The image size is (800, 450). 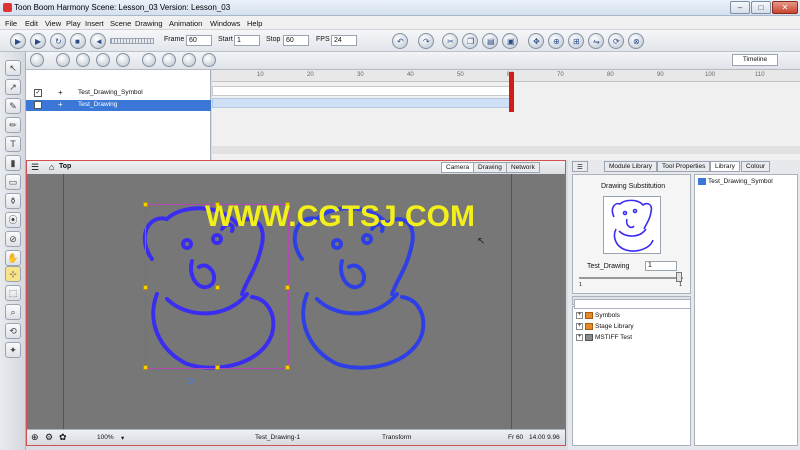 I want to click on menu-help: Help, so click(x=254, y=23).